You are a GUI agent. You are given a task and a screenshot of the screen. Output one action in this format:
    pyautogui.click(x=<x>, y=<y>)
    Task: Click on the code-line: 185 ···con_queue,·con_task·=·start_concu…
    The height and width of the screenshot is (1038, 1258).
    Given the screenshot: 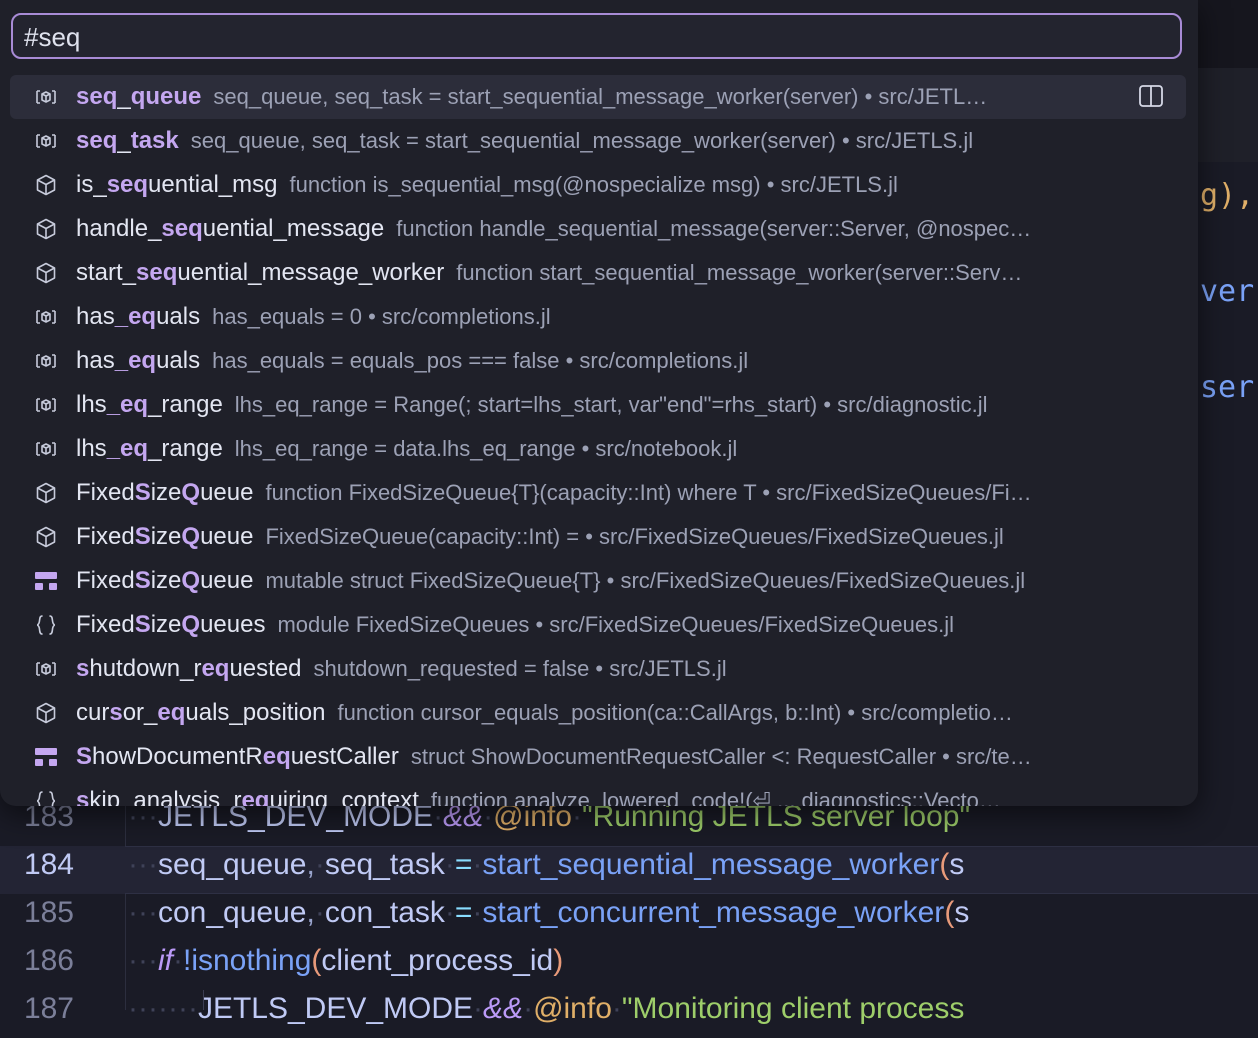 What is the action you would take?
    pyautogui.click(x=629, y=918)
    